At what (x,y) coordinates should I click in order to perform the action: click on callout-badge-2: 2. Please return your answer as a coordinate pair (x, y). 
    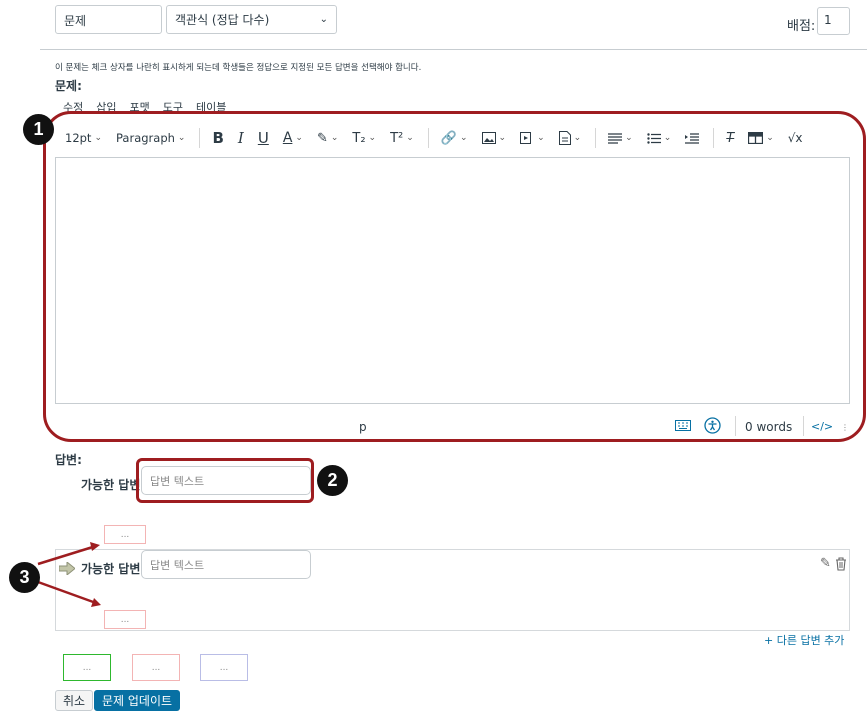
    Looking at the image, I should click on (332, 480).